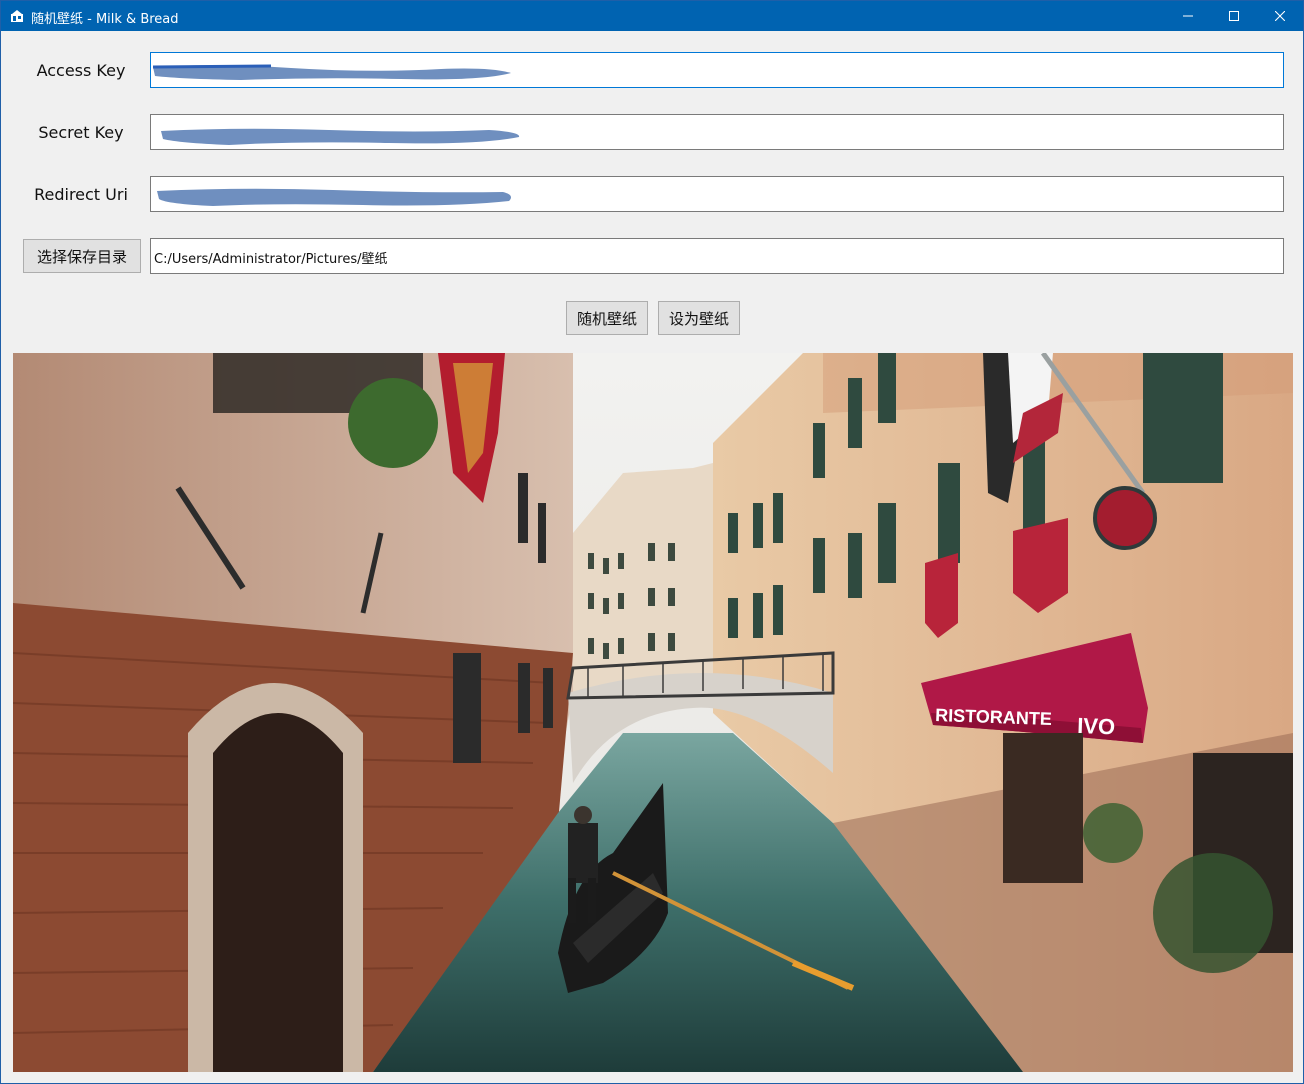  What do you see at coordinates (17, 16) in the screenshot?
I see `wallpaper-app-icon` at bounding box center [17, 16].